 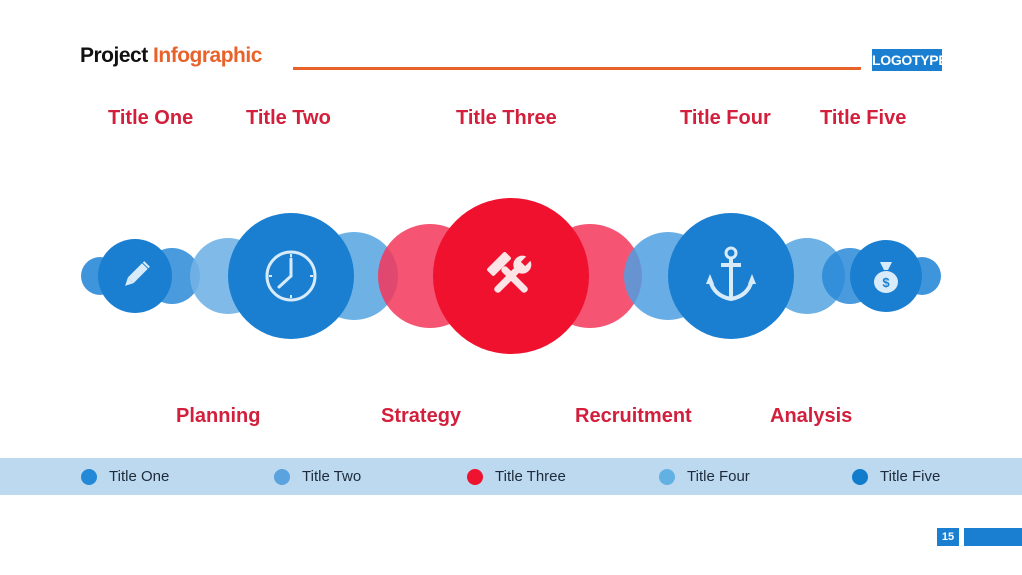 I want to click on node-5: $, so click(x=886, y=276).